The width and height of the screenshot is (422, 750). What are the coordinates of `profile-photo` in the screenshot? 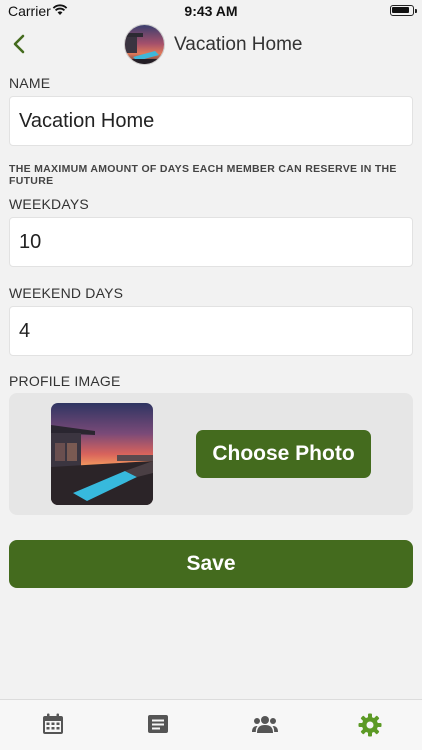 It's located at (102, 454).